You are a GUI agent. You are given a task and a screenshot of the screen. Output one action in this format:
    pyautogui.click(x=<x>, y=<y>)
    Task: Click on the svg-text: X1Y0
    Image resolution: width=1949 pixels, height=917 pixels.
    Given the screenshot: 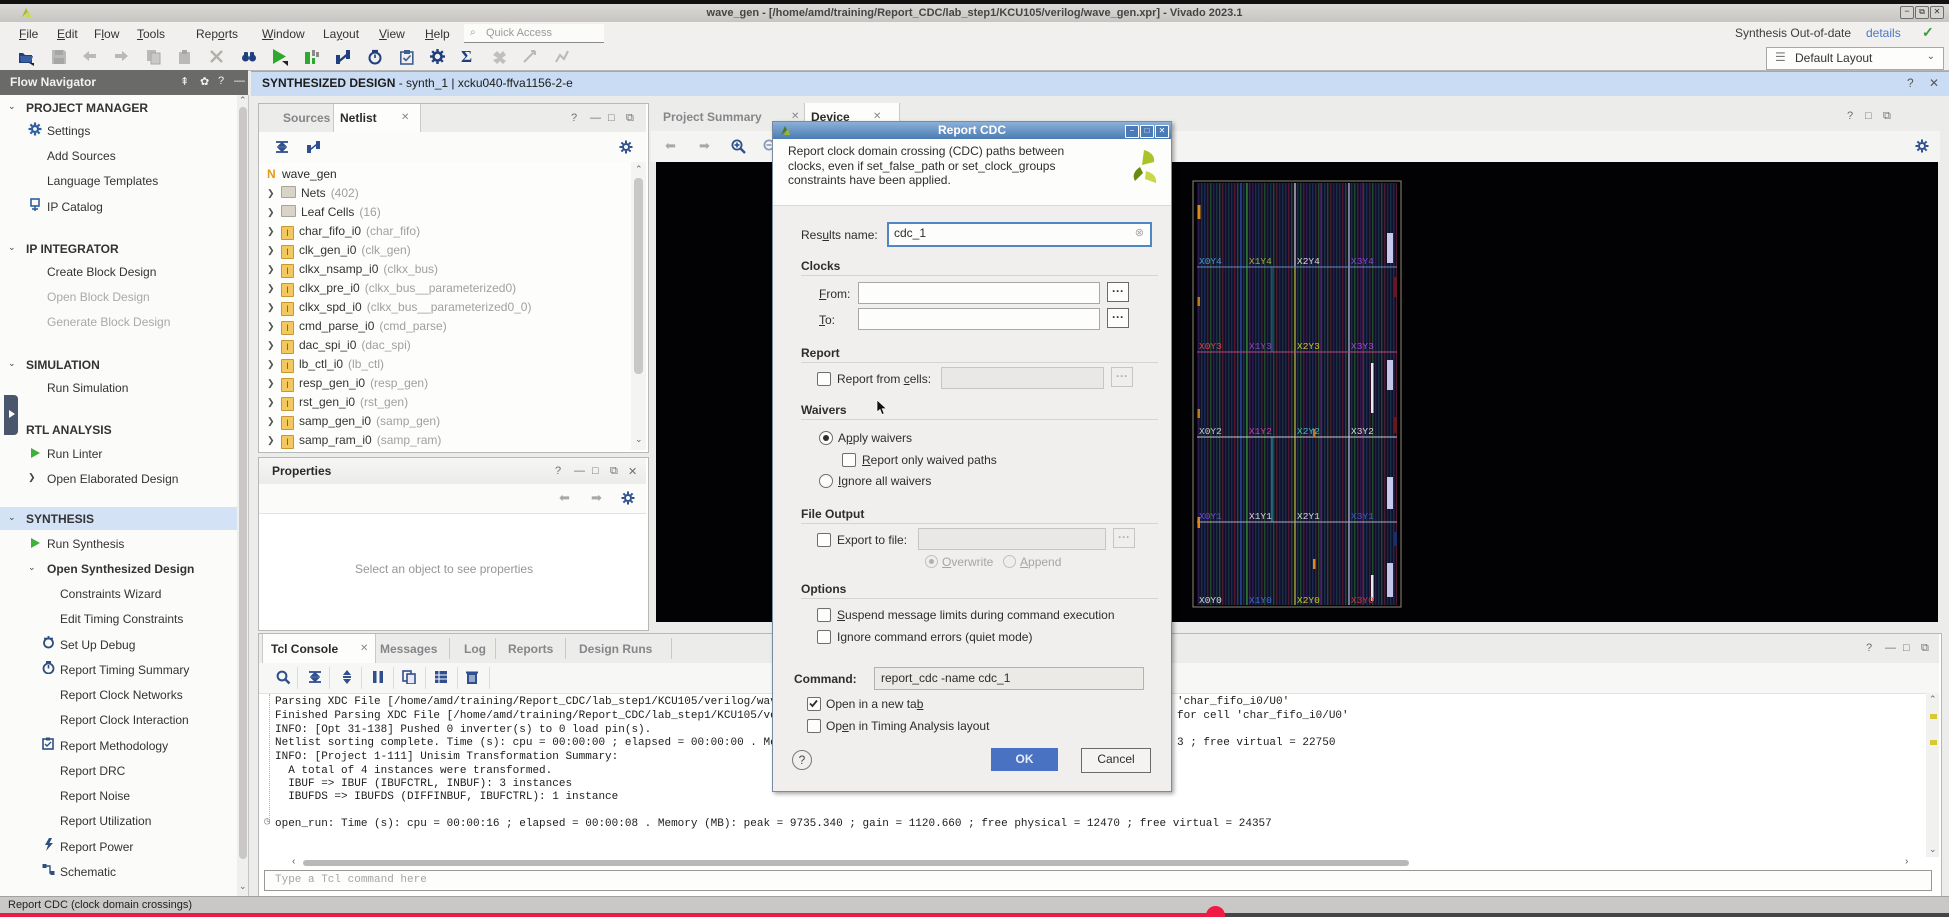 What is the action you would take?
    pyautogui.click(x=1260, y=600)
    